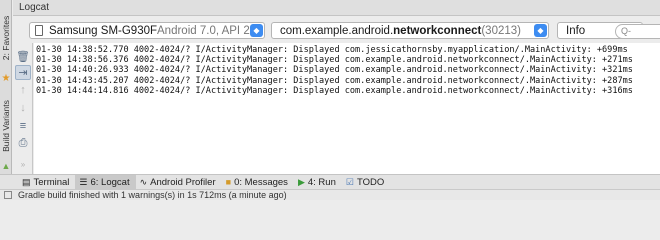 This screenshot has width=660, height=240. I want to click on scroll-end-icon: ⇥, so click(23, 73).